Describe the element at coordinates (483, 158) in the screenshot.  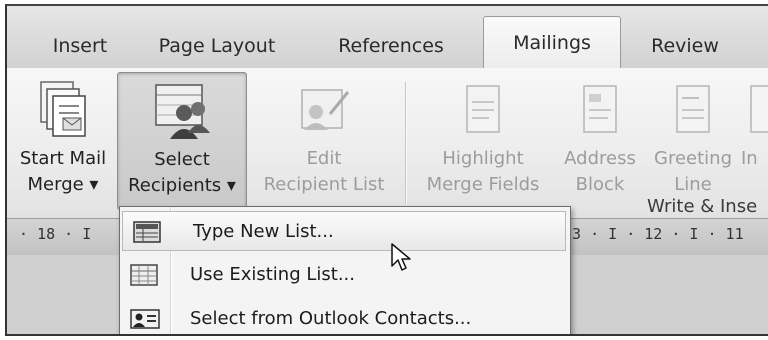
I see `highlight-merge-fields-label-line1: Highlight` at that location.